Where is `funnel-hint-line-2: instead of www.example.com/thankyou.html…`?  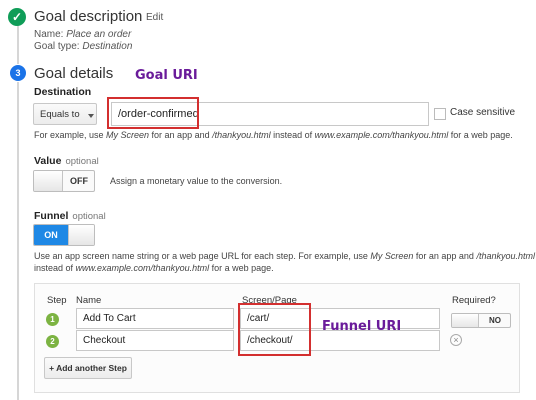 funnel-hint-line-2: instead of www.example.com/thankyou.html… is located at coordinates (154, 268).